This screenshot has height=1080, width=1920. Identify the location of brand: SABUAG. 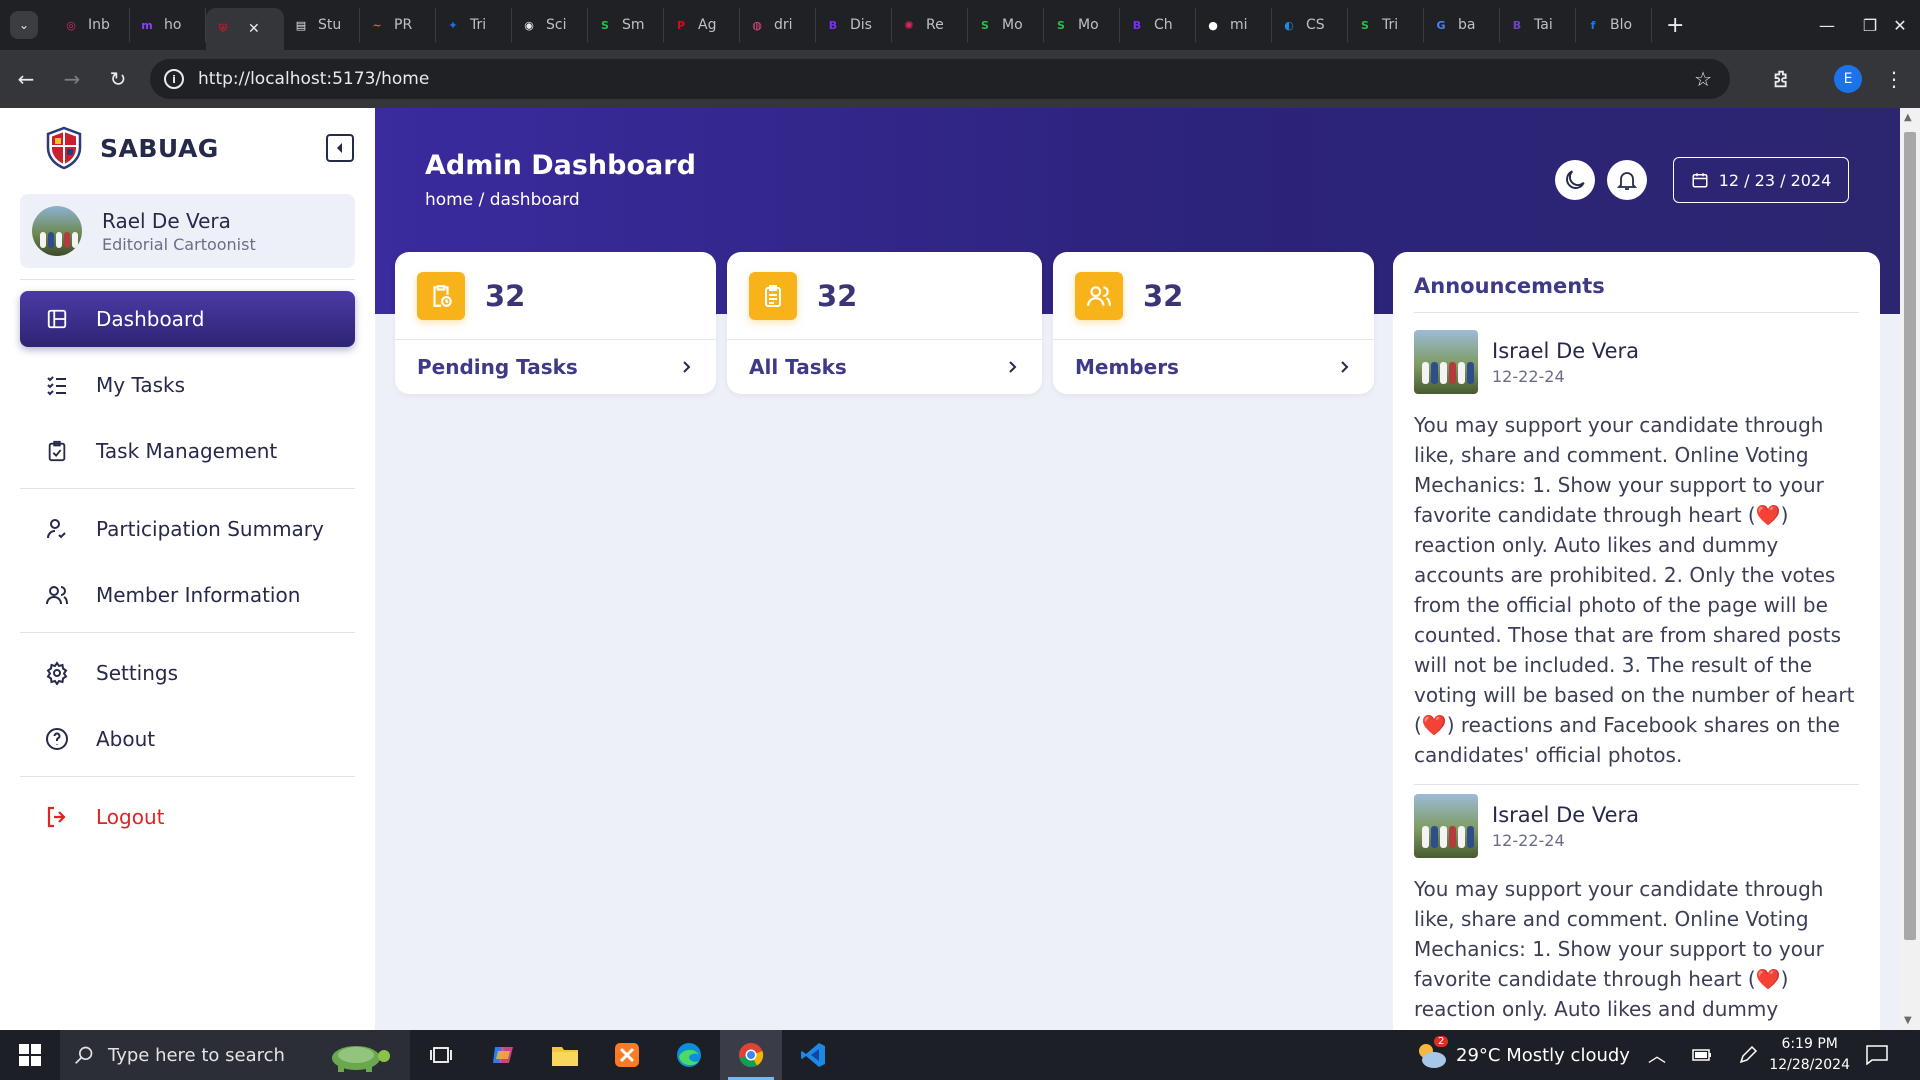
(131, 148).